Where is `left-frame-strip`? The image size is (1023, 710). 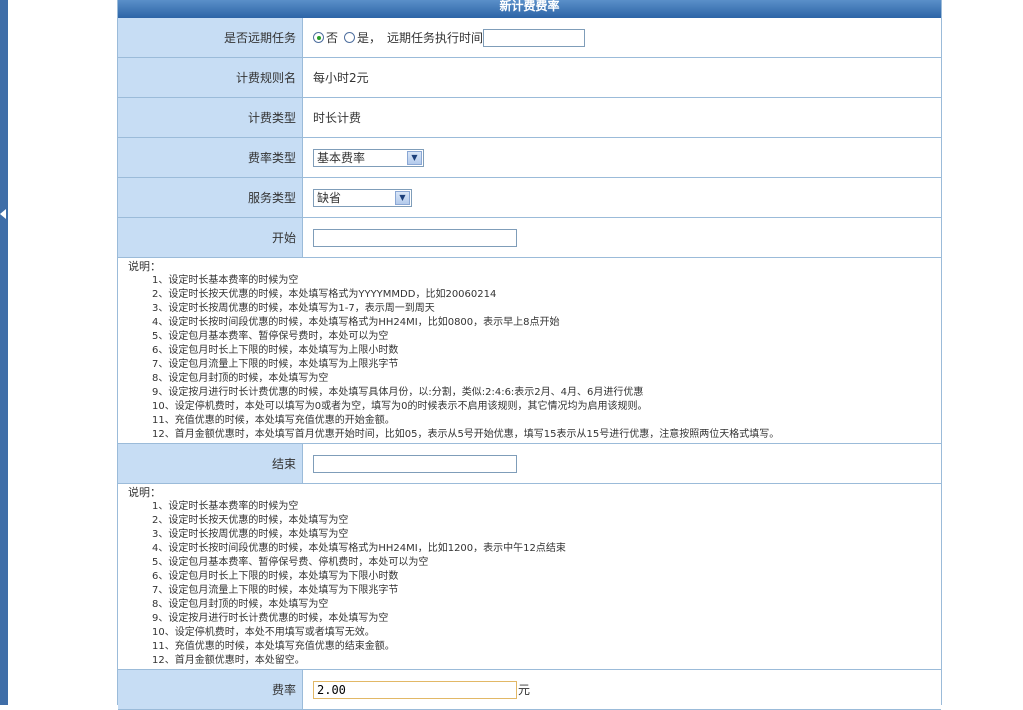 left-frame-strip is located at coordinates (4, 352).